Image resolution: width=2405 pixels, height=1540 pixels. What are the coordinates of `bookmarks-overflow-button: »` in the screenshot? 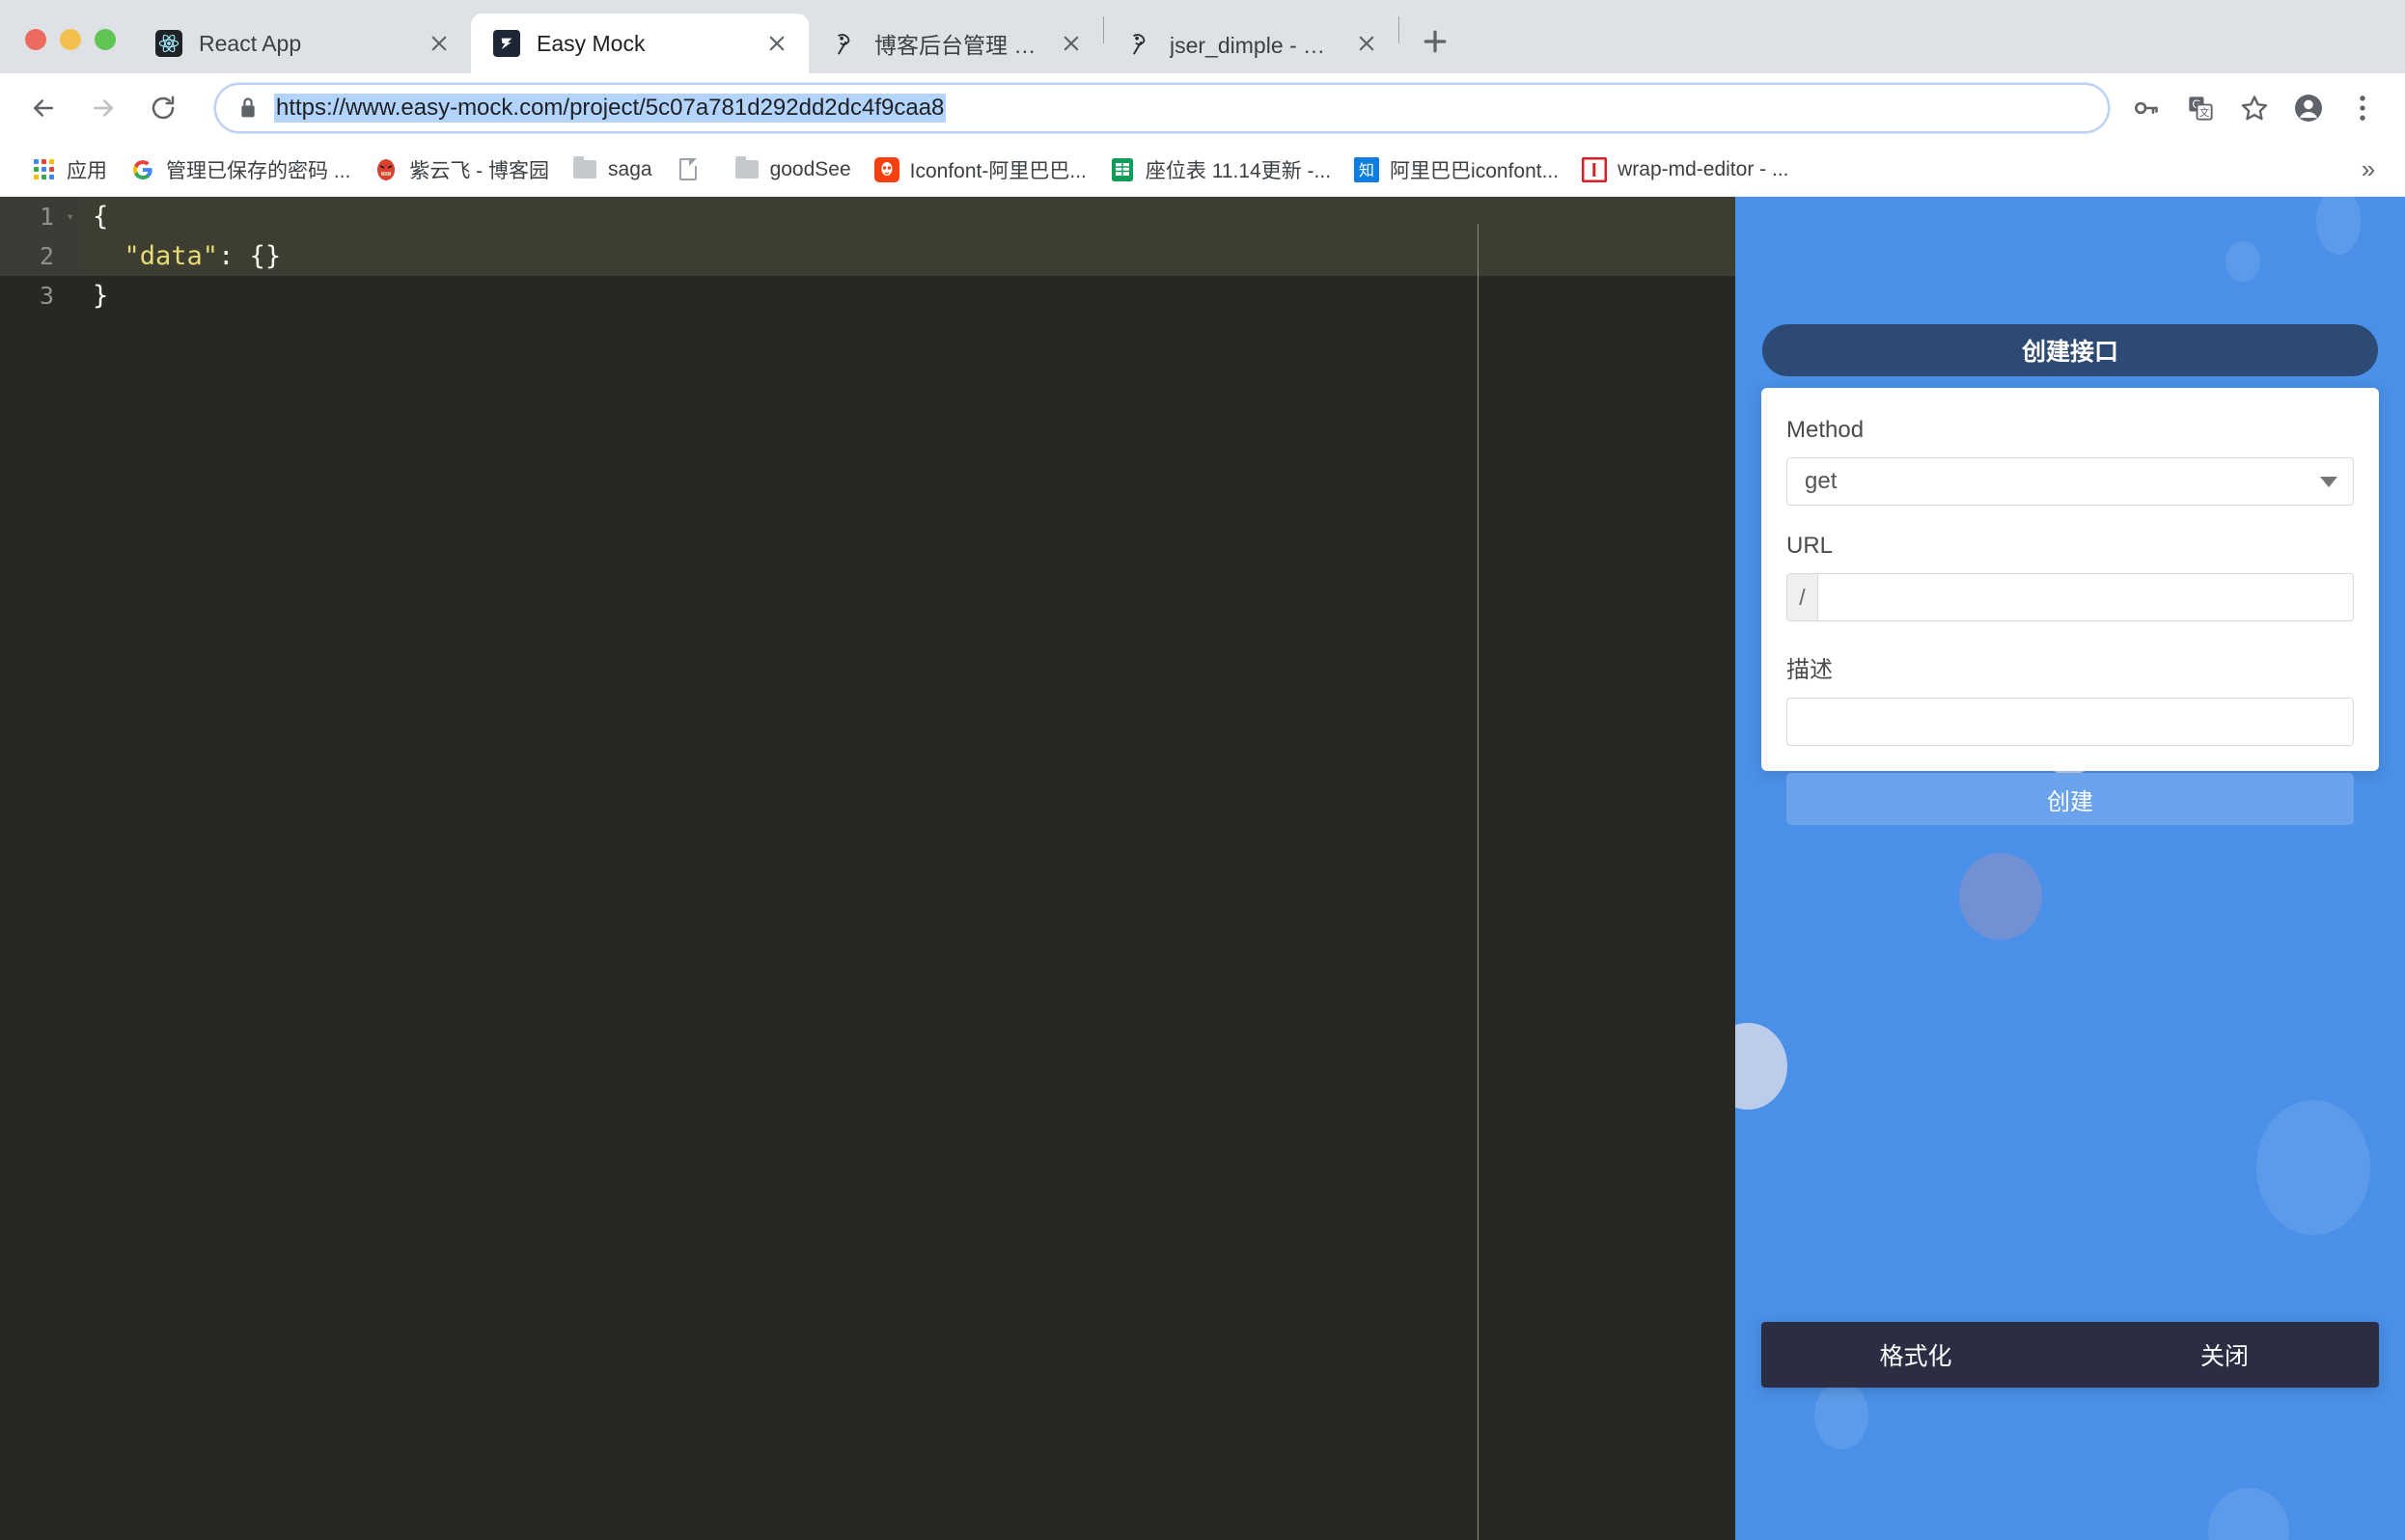 It's located at (2368, 169).